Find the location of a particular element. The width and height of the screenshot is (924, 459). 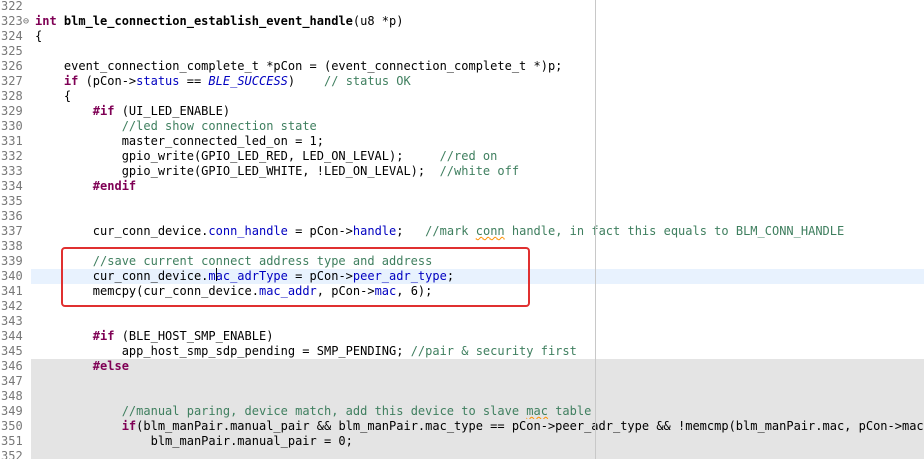

code-token: handle is located at coordinates (374, 231).